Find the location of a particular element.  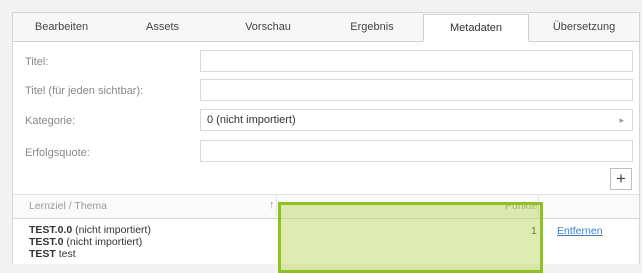

topic-line: TEST.0 (nicht importiert) is located at coordinates (86, 242).